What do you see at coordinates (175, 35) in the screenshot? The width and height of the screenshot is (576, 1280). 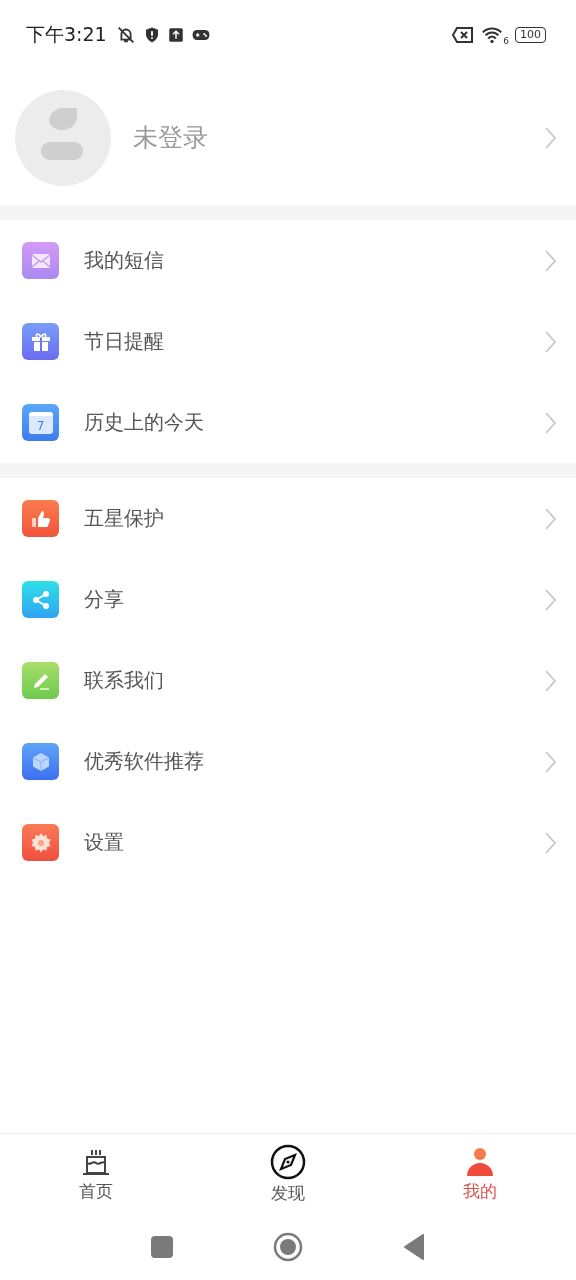 I see `upload-icon` at bounding box center [175, 35].